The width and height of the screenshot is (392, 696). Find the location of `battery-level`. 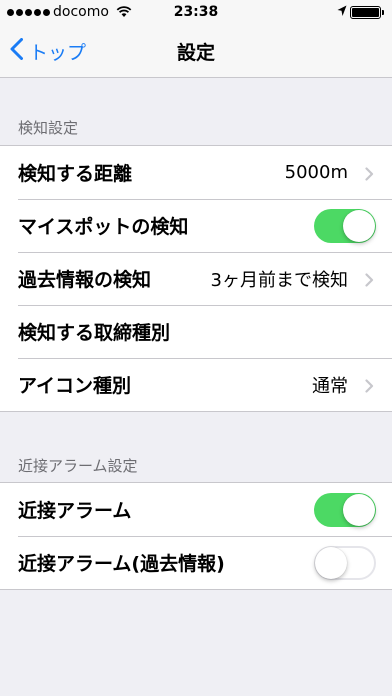

battery-level is located at coordinates (365, 12).